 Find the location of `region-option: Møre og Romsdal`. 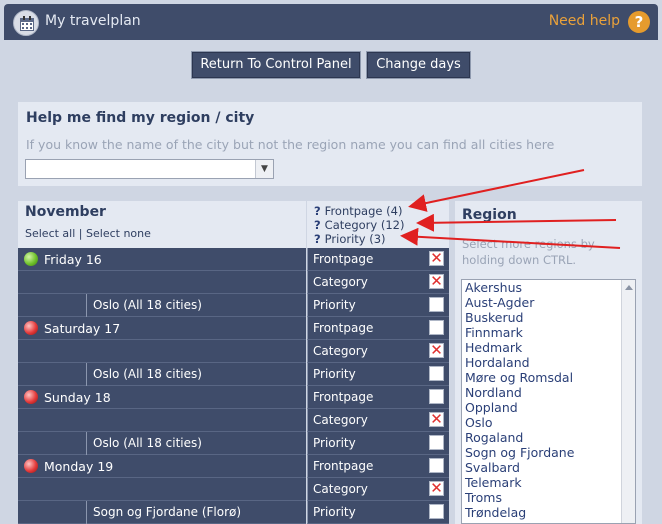

region-option: Møre og Romsdal is located at coordinates (548, 377).